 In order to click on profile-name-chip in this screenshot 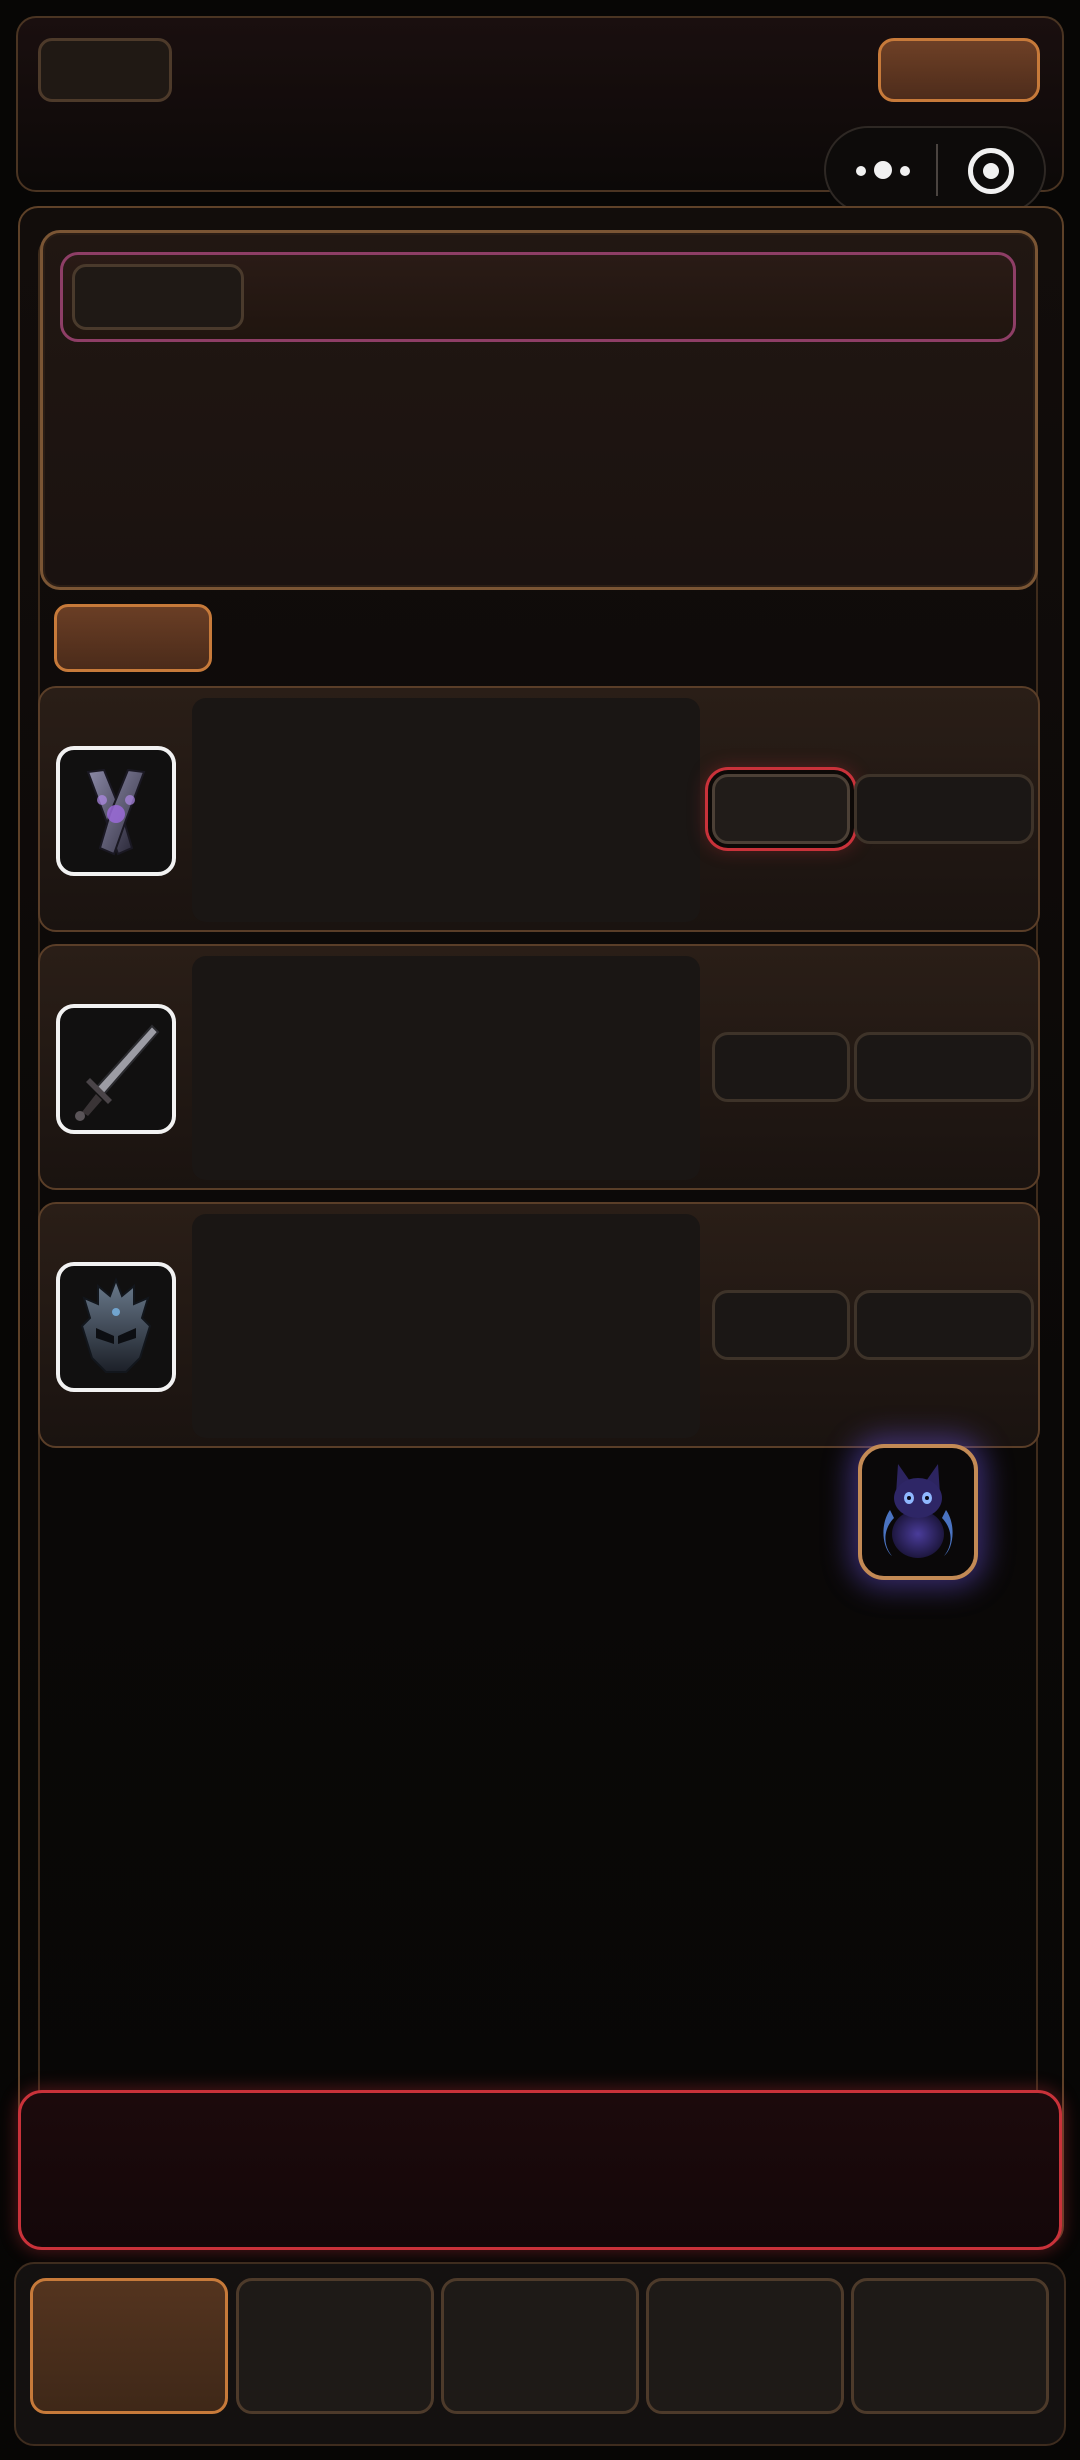, I will do `click(158, 297)`.